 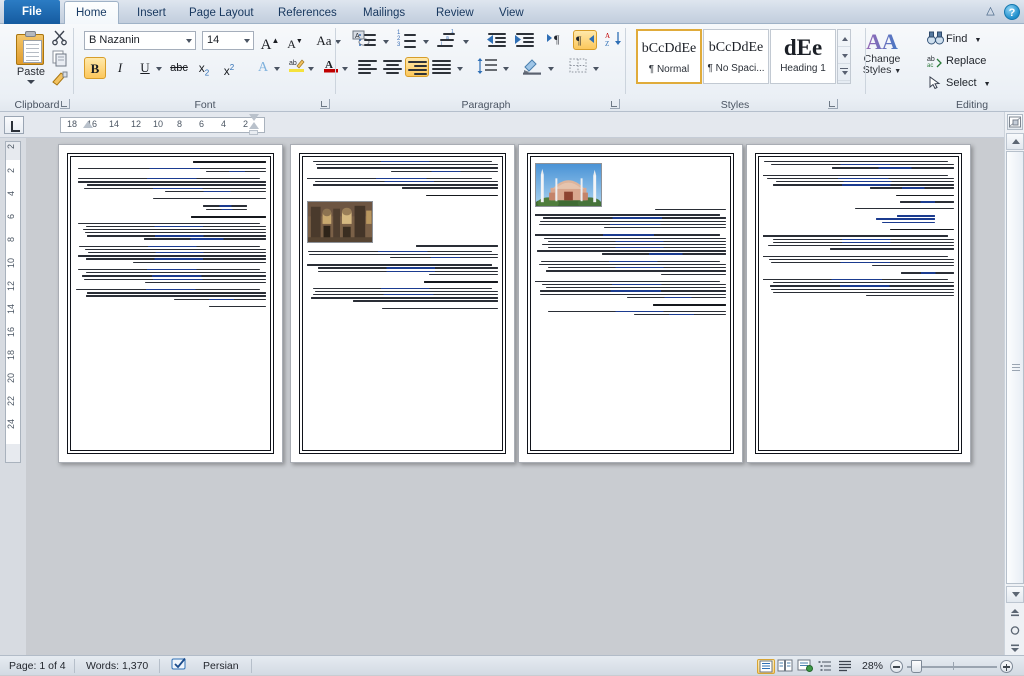 What do you see at coordinates (158, 68) in the screenshot?
I see `underline-dropdown` at bounding box center [158, 68].